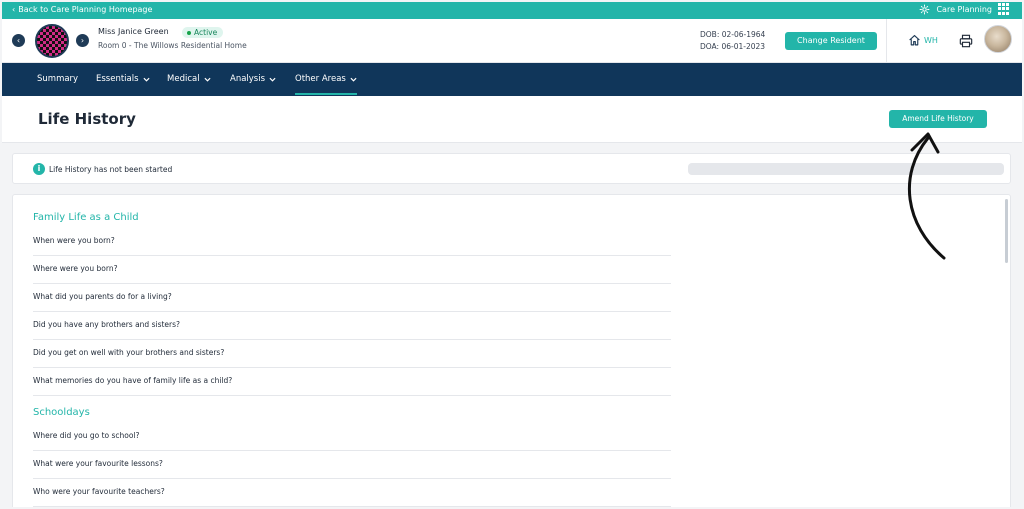  I want to click on apps-grid-icon, so click(1004, 9).